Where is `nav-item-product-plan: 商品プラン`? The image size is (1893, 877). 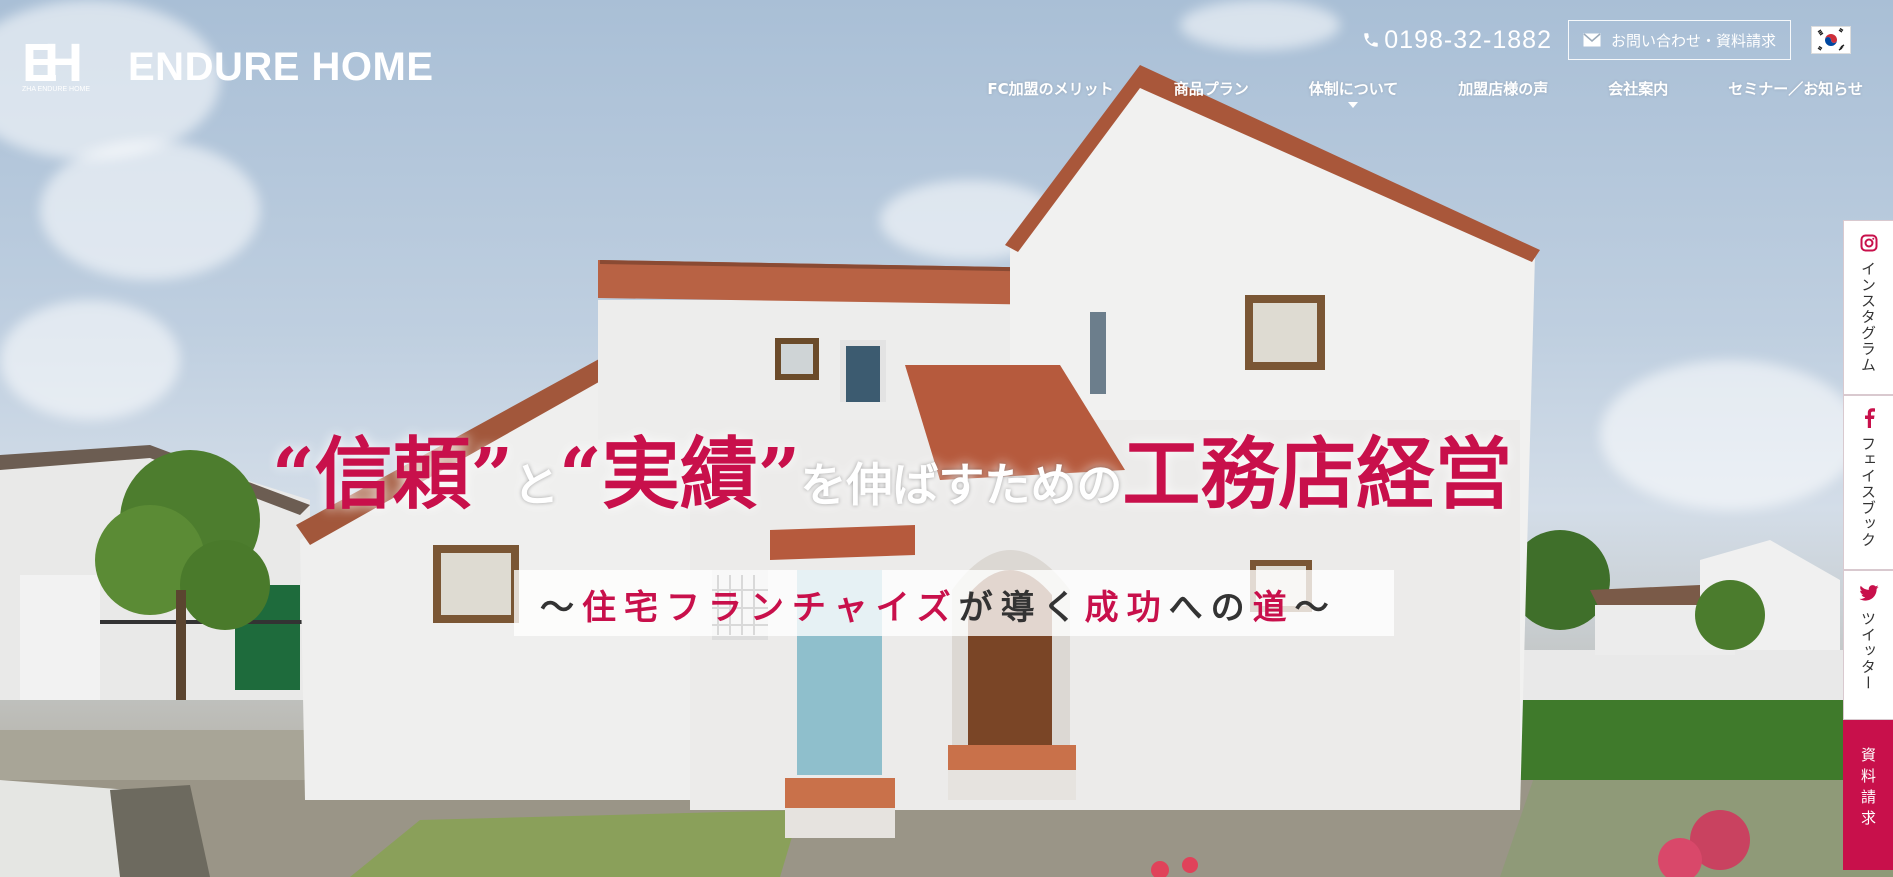
nav-item-product-plan: 商品プラン is located at coordinates (1211, 88).